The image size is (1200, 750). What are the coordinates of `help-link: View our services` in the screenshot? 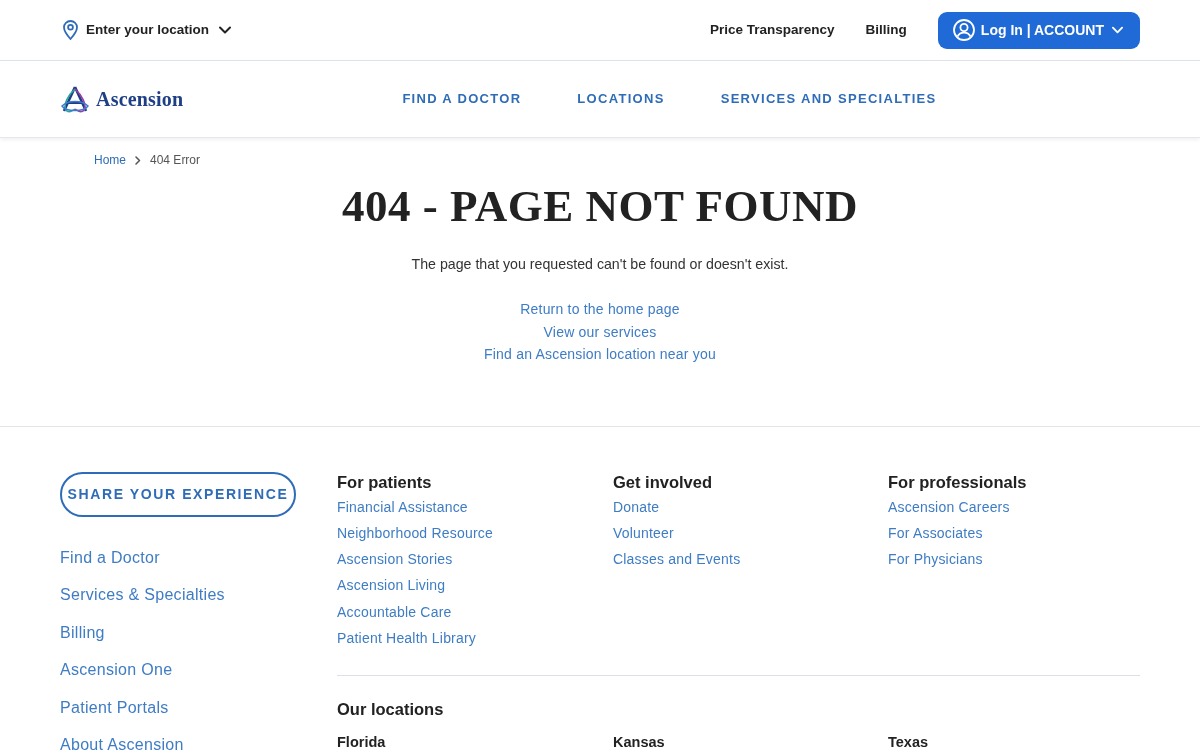 It's located at (600, 331).